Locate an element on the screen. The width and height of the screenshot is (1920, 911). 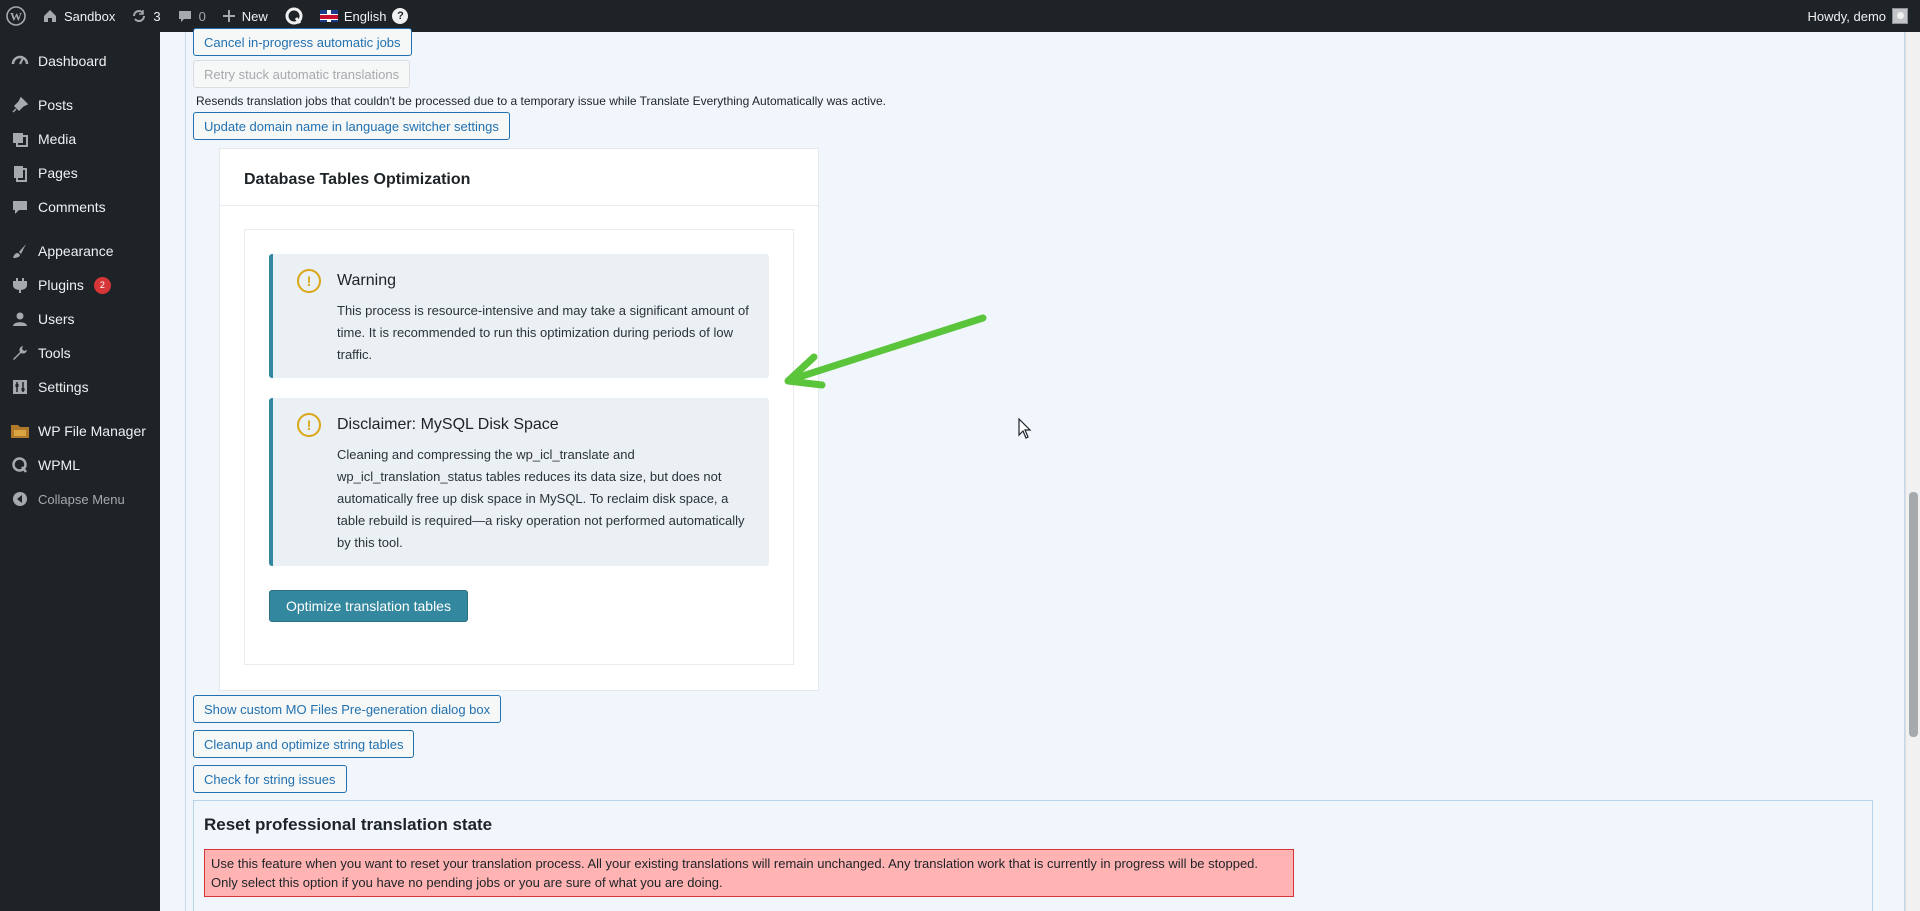
user-icon is located at coordinates (20, 319).